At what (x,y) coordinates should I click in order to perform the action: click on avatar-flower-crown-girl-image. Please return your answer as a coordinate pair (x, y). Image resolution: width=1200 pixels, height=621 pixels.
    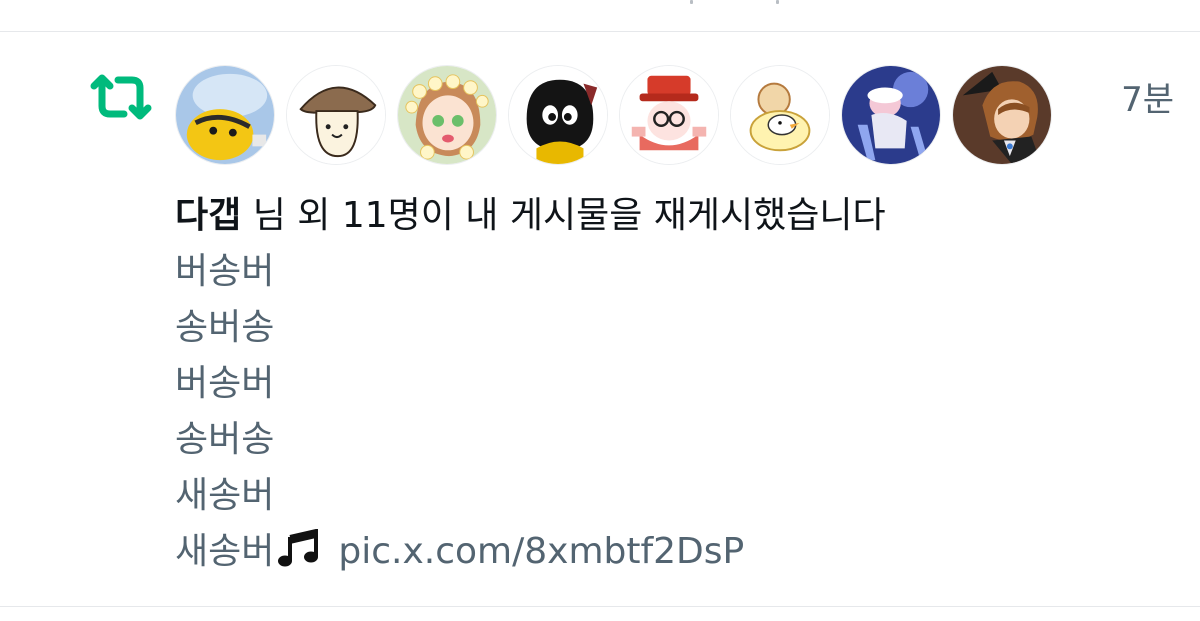
    Looking at the image, I should click on (447, 115).